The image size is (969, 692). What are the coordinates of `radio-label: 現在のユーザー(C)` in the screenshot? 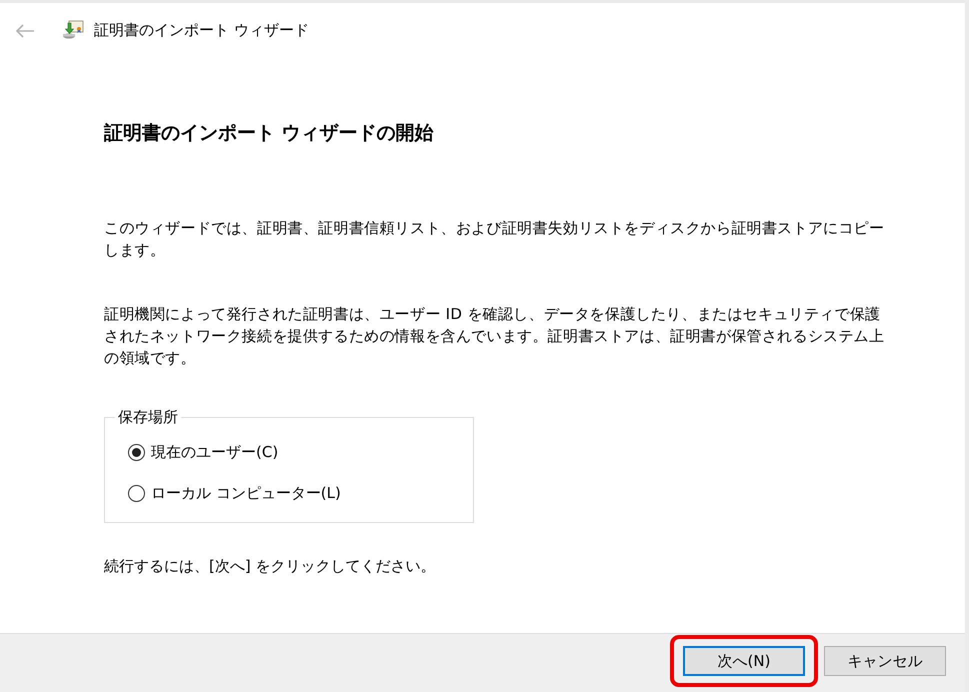 It's located at (214, 452).